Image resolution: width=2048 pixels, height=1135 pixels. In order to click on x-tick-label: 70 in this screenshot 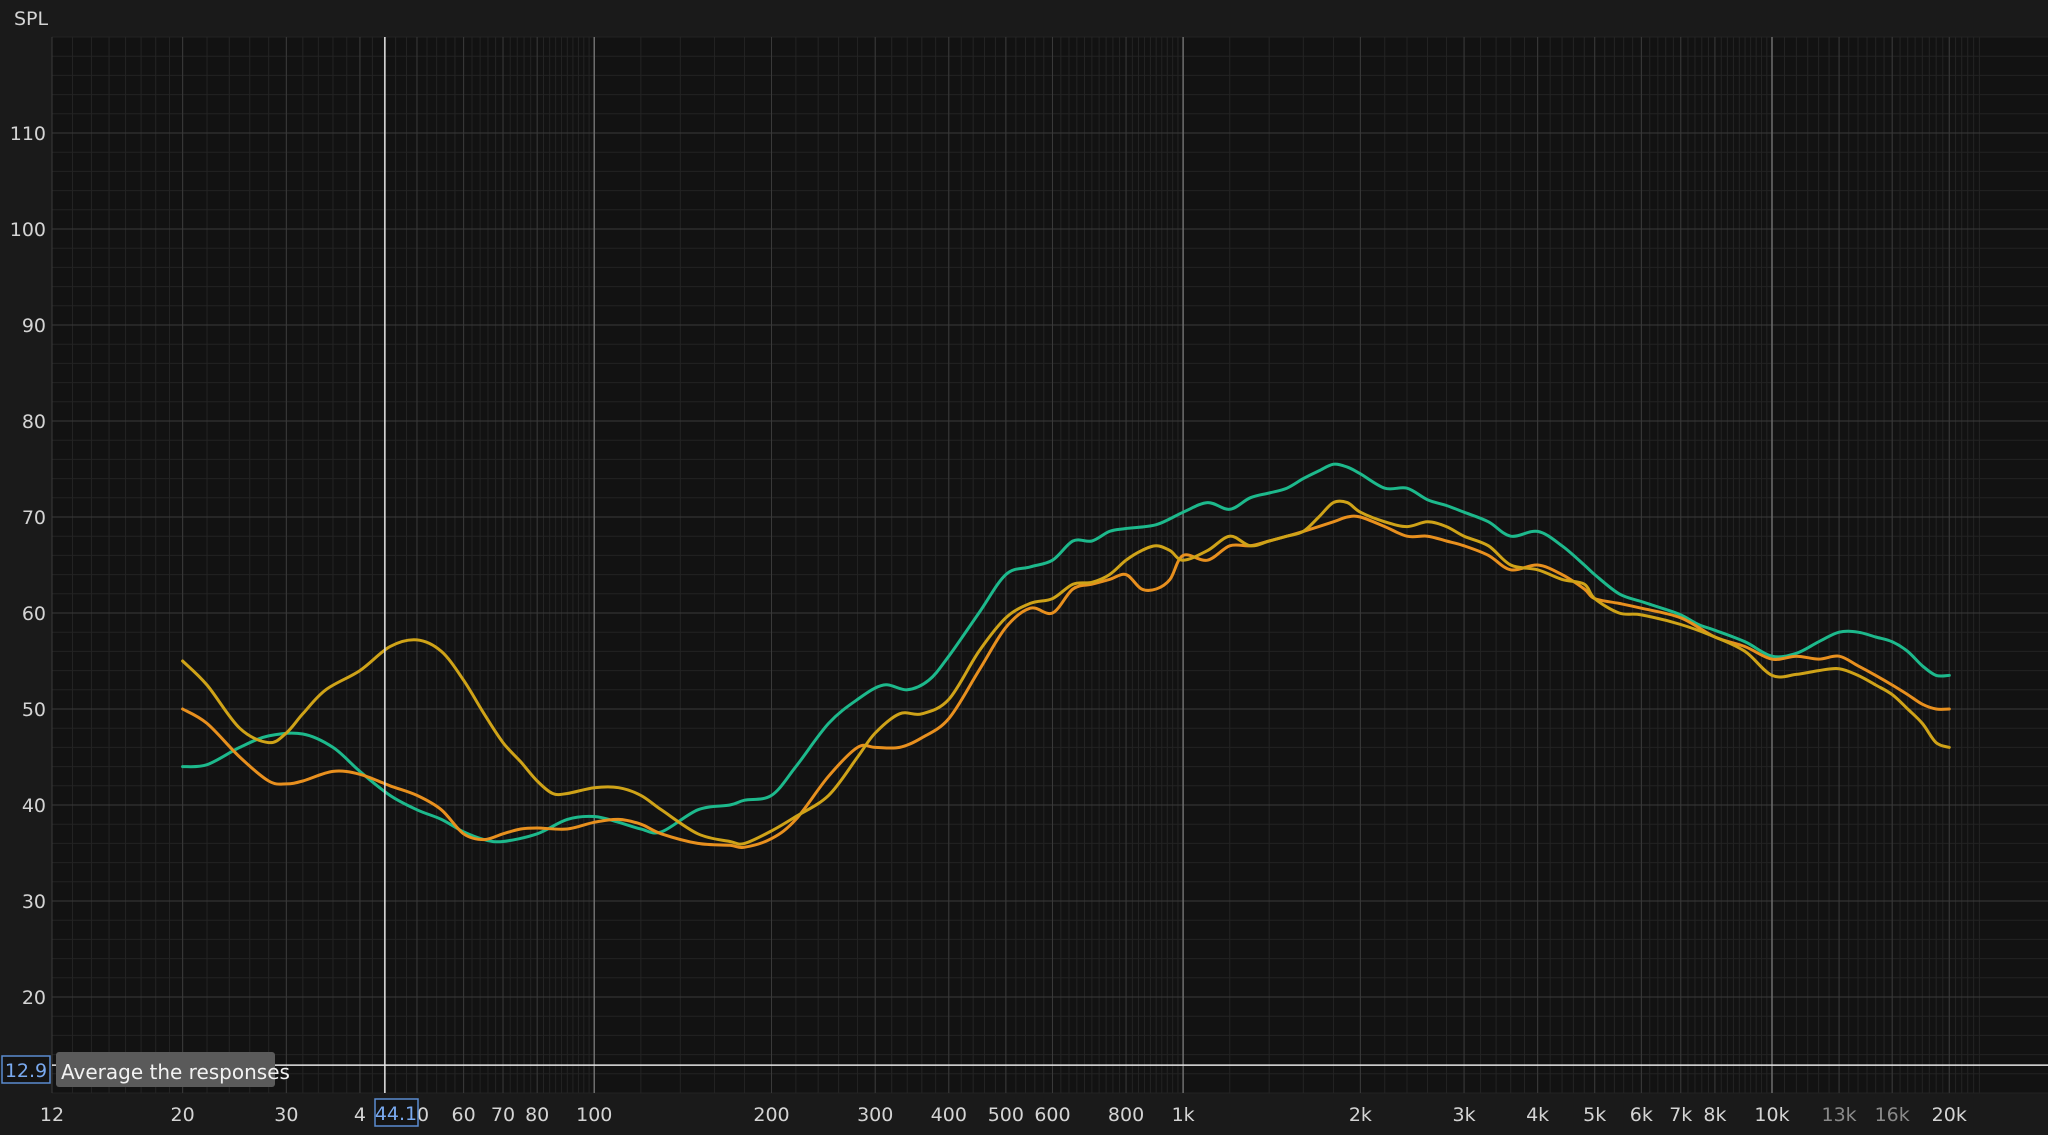, I will do `click(503, 1115)`.